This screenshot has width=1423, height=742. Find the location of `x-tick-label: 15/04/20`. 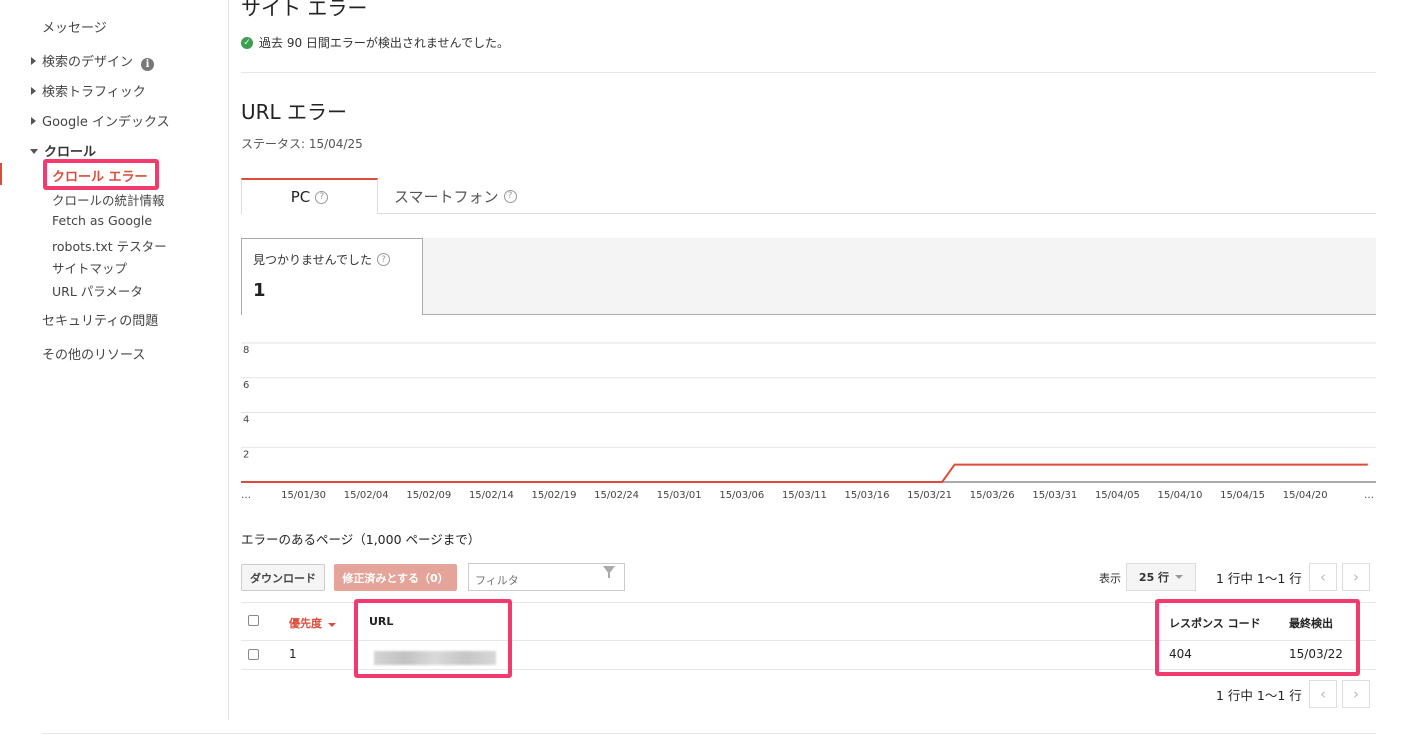

x-tick-label: 15/04/20 is located at coordinates (1305, 495).